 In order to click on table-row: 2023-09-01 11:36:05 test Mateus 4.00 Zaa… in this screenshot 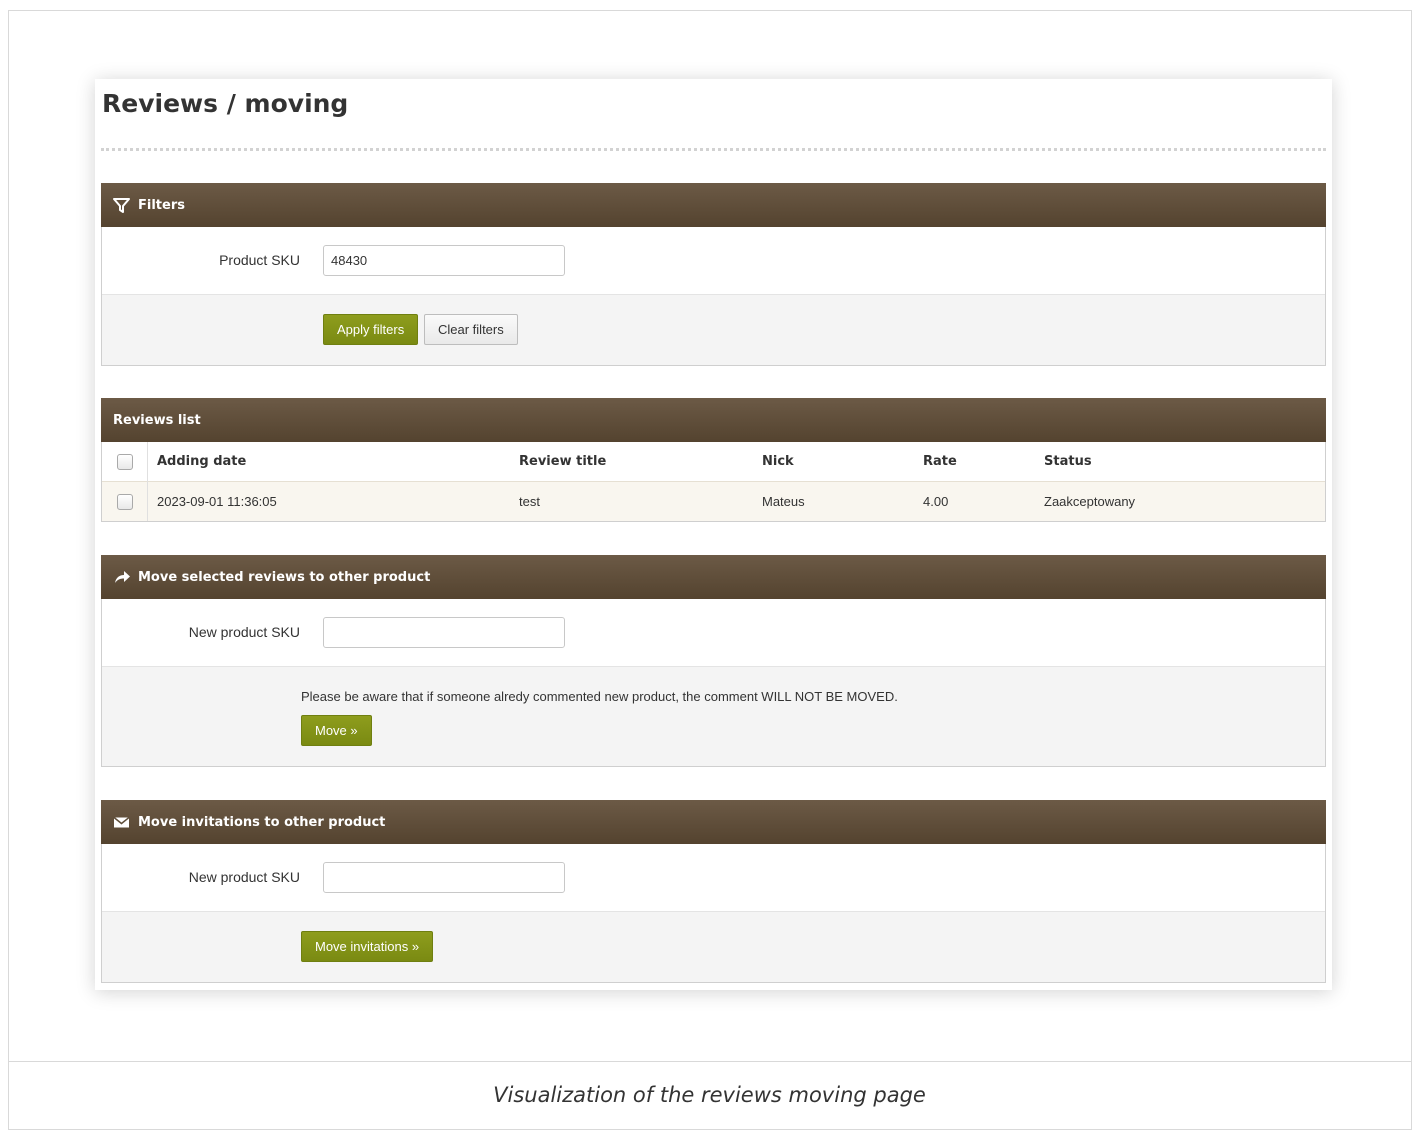, I will do `click(713, 501)`.